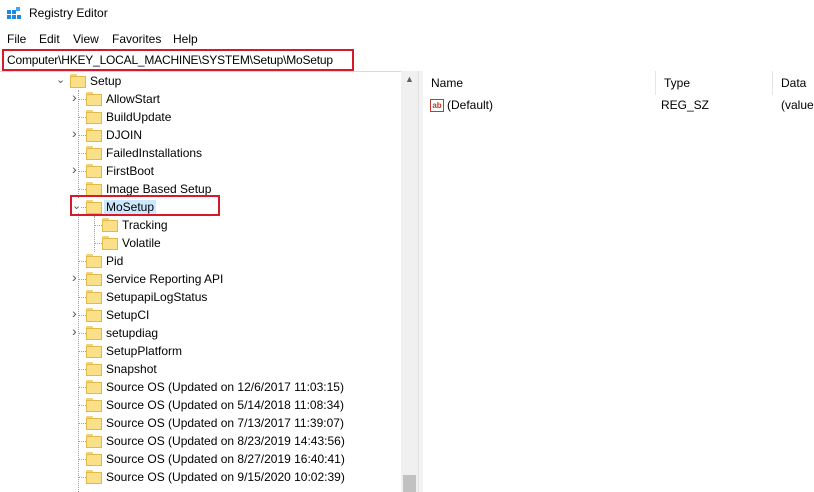 This screenshot has width=814, height=492. Describe the element at coordinates (139, 117) in the screenshot. I see `tree-item-label: BuildUpdate` at that location.